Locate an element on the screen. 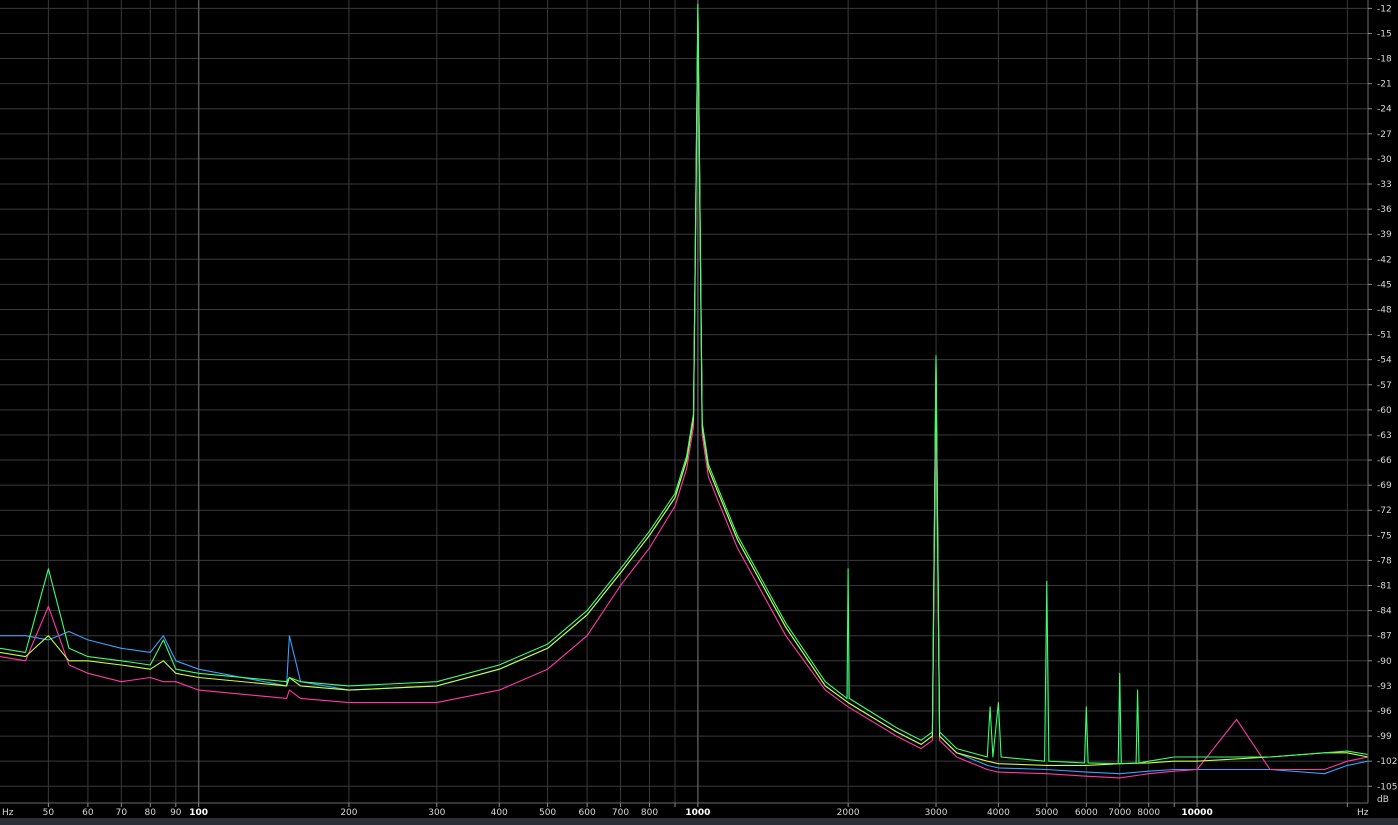 This screenshot has height=825, width=1398. y-unit-label: dB is located at coordinates (1383, 800).